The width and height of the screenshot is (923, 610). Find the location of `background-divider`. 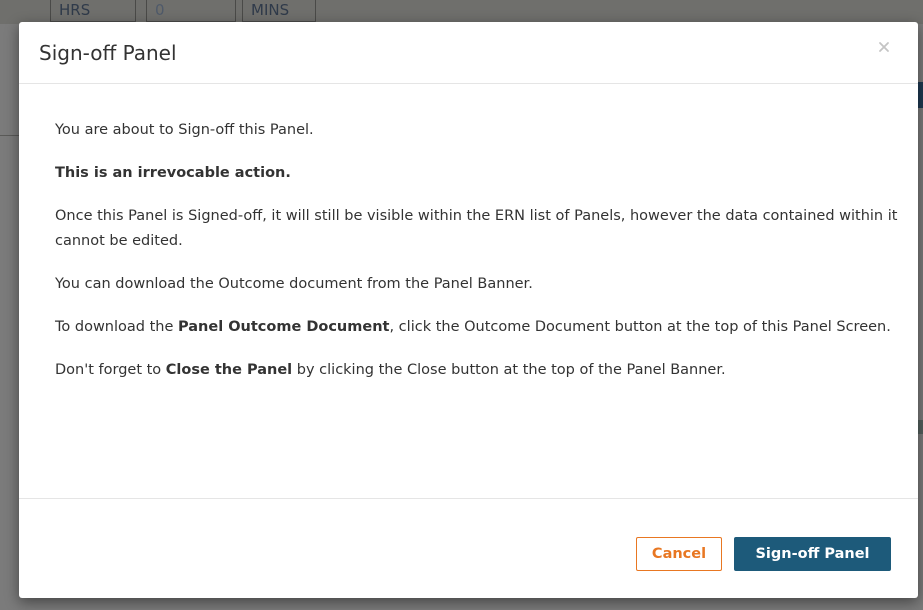

background-divider is located at coordinates (10, 135).